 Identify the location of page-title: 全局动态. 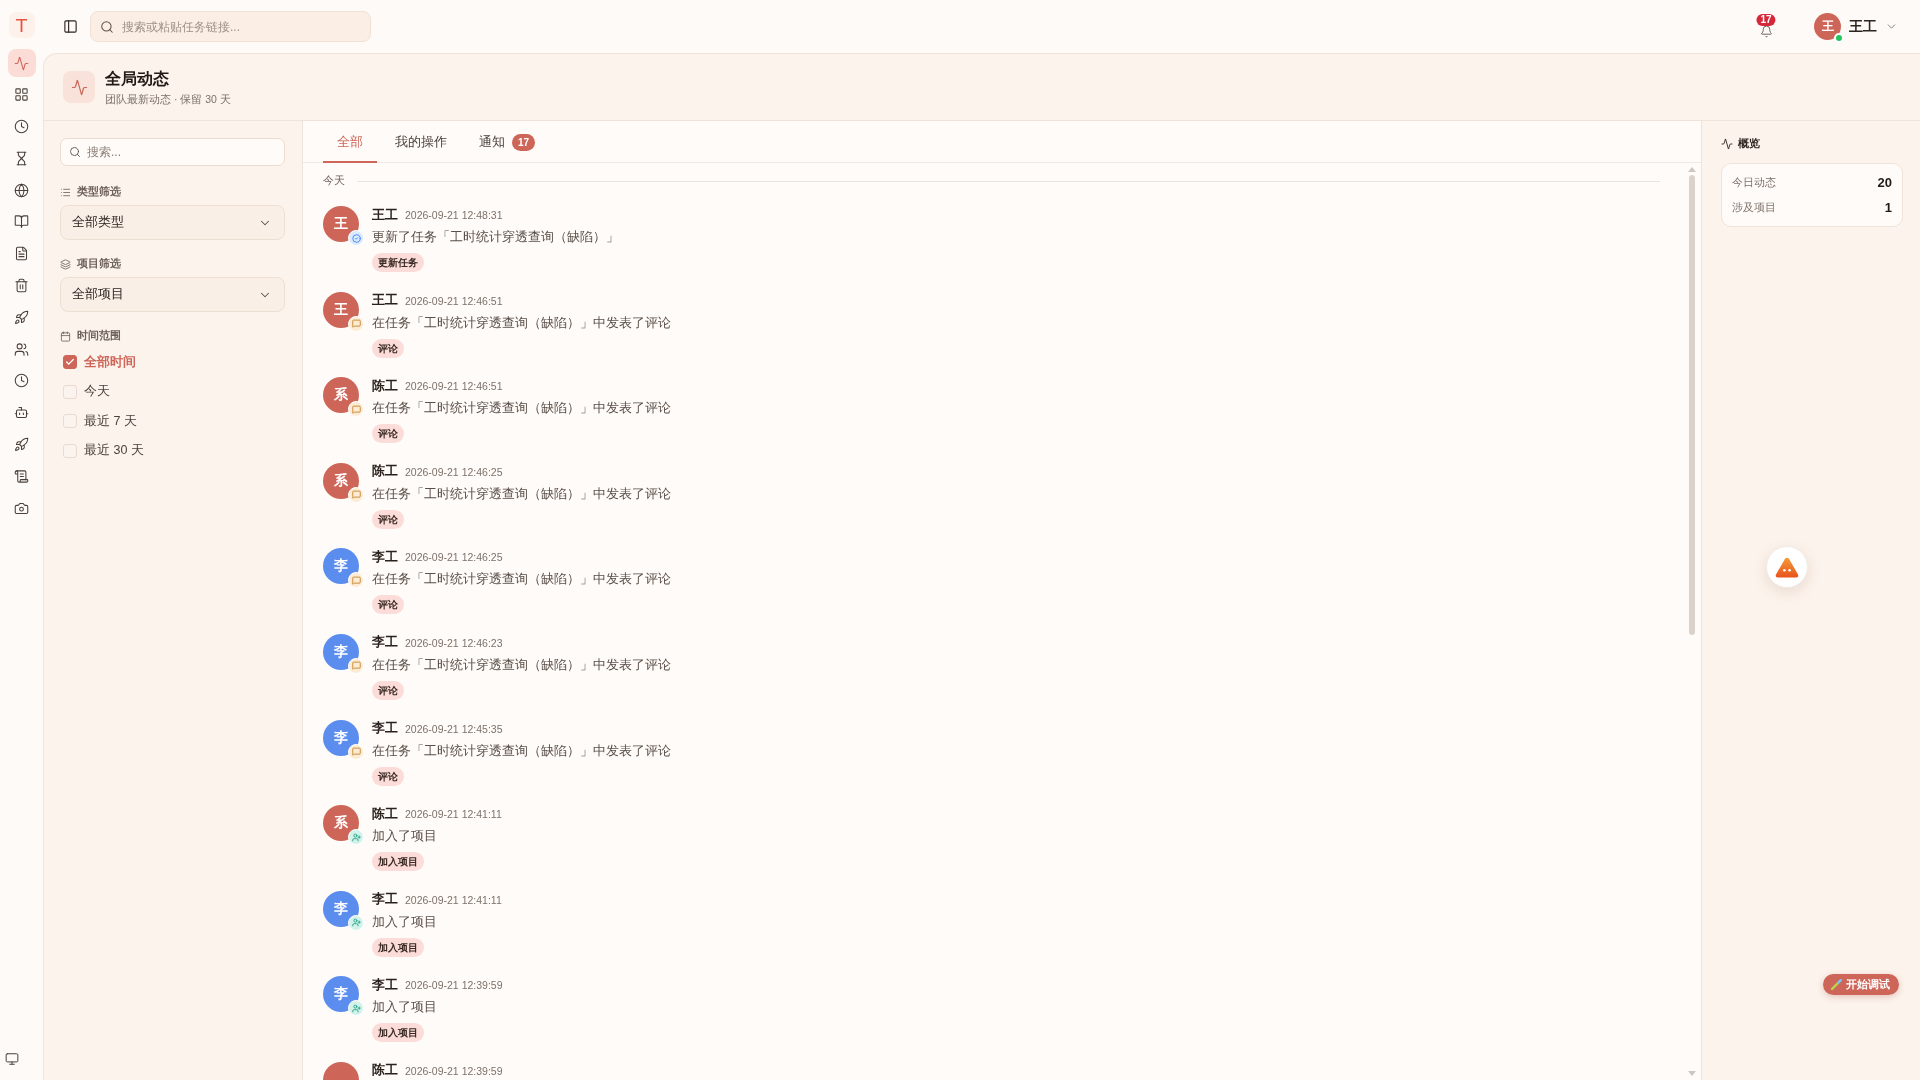
(137, 78).